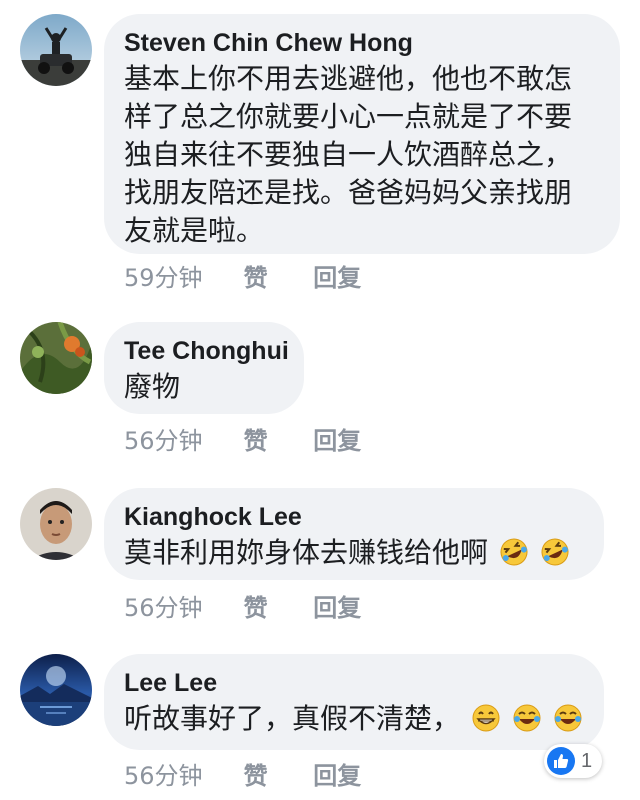 This screenshot has width=640, height=800. What do you see at coordinates (194, 230) in the screenshot?
I see `comment-text-line: 友就是啦。` at bounding box center [194, 230].